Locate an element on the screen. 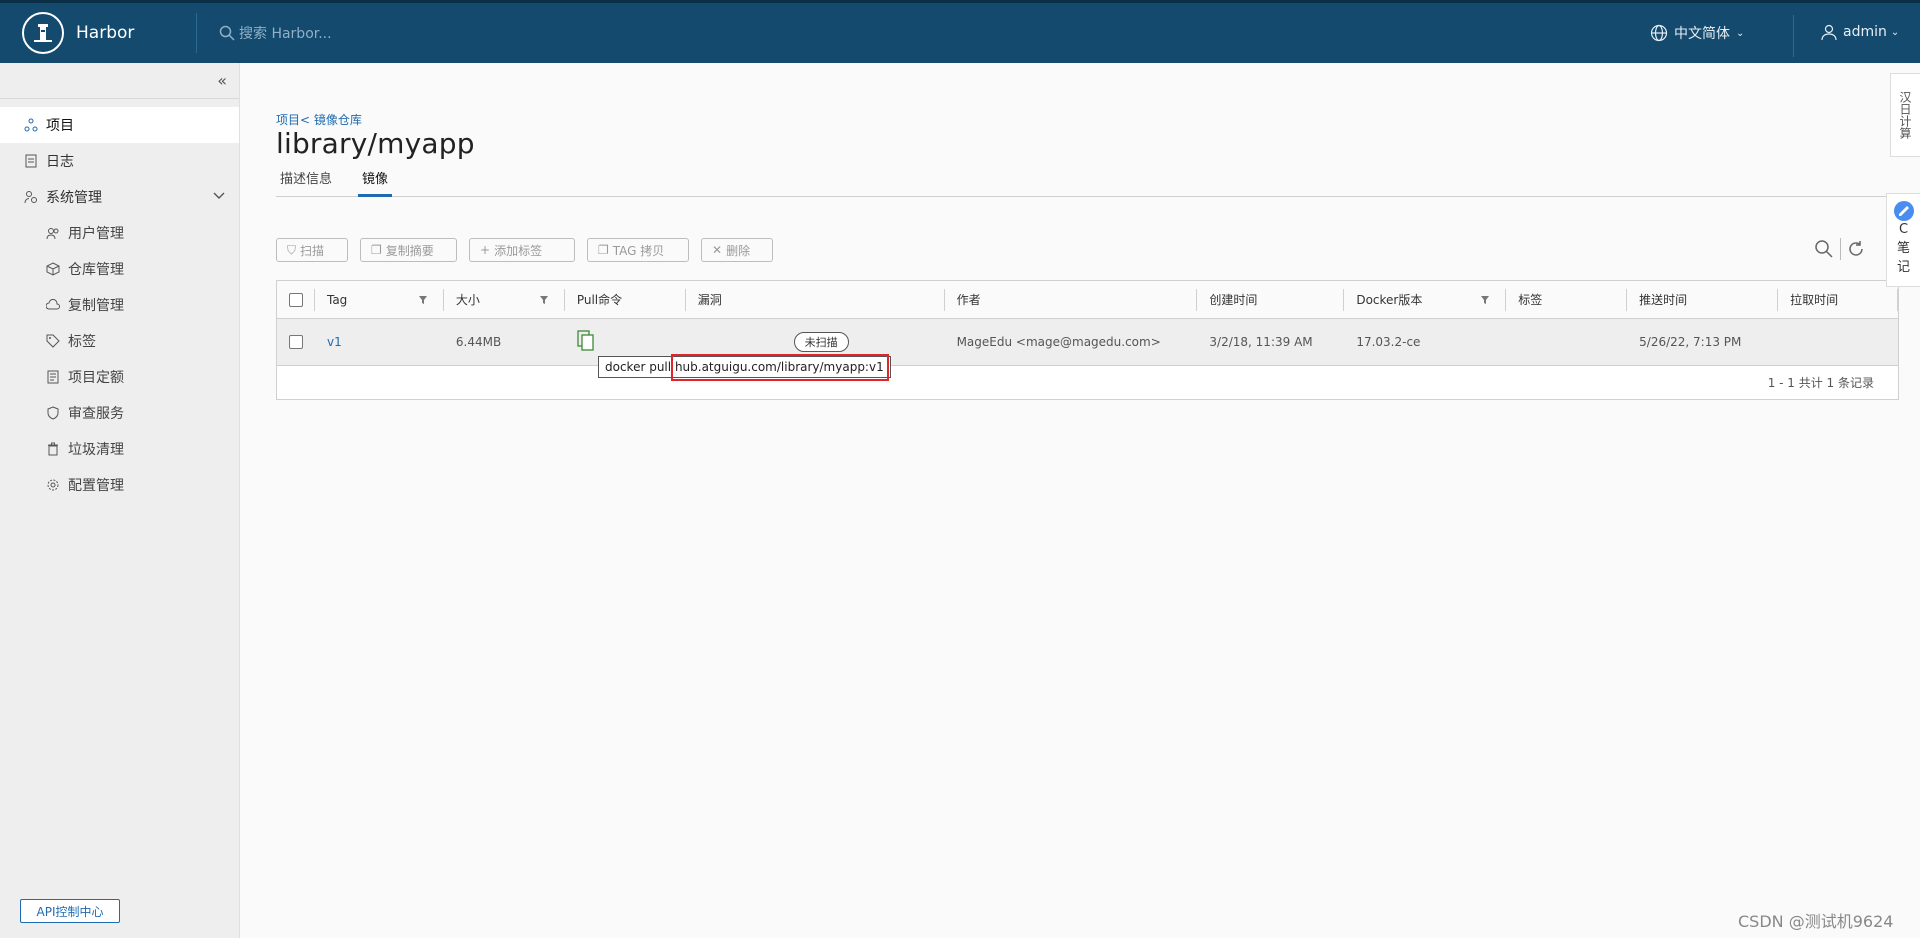 This screenshot has height=938, width=1920. sidebar-item-label: 项目 is located at coordinates (60, 126).